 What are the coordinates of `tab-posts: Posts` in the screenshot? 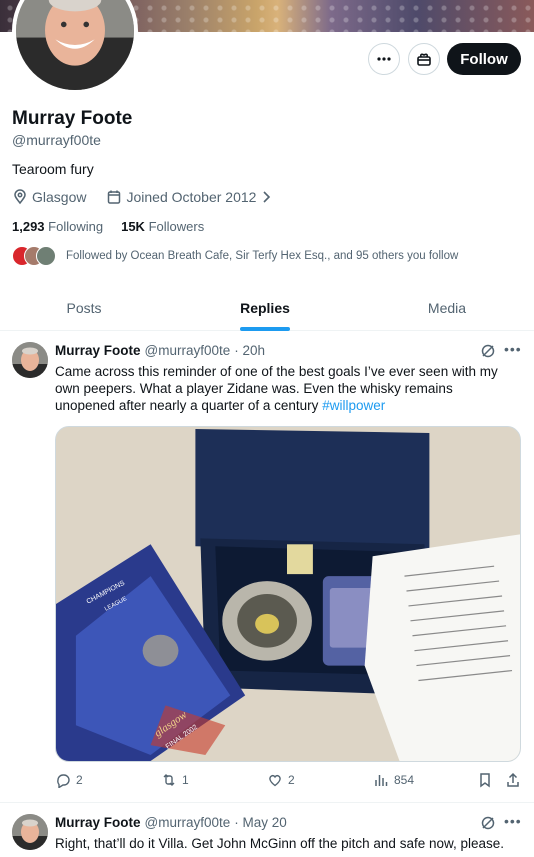 It's located at (84, 308).